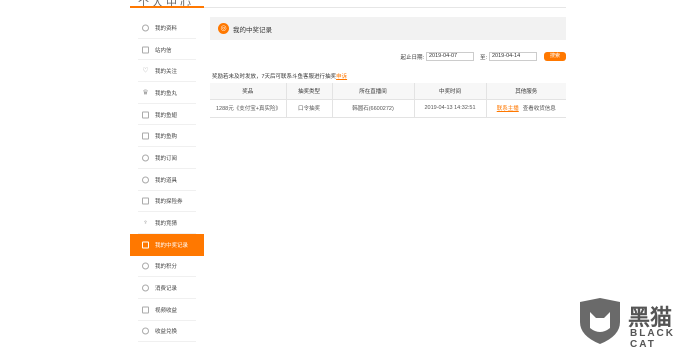 The width and height of the screenshot is (700, 350). Describe the element at coordinates (508, 109) in the screenshot. I see `contact-streamer-link: 联系主播` at that location.